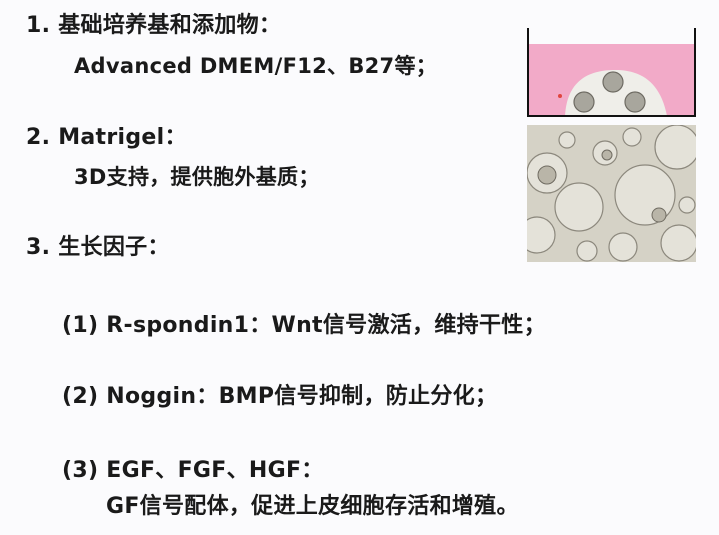  I want to click on organoid-microscope-image, so click(611, 193).